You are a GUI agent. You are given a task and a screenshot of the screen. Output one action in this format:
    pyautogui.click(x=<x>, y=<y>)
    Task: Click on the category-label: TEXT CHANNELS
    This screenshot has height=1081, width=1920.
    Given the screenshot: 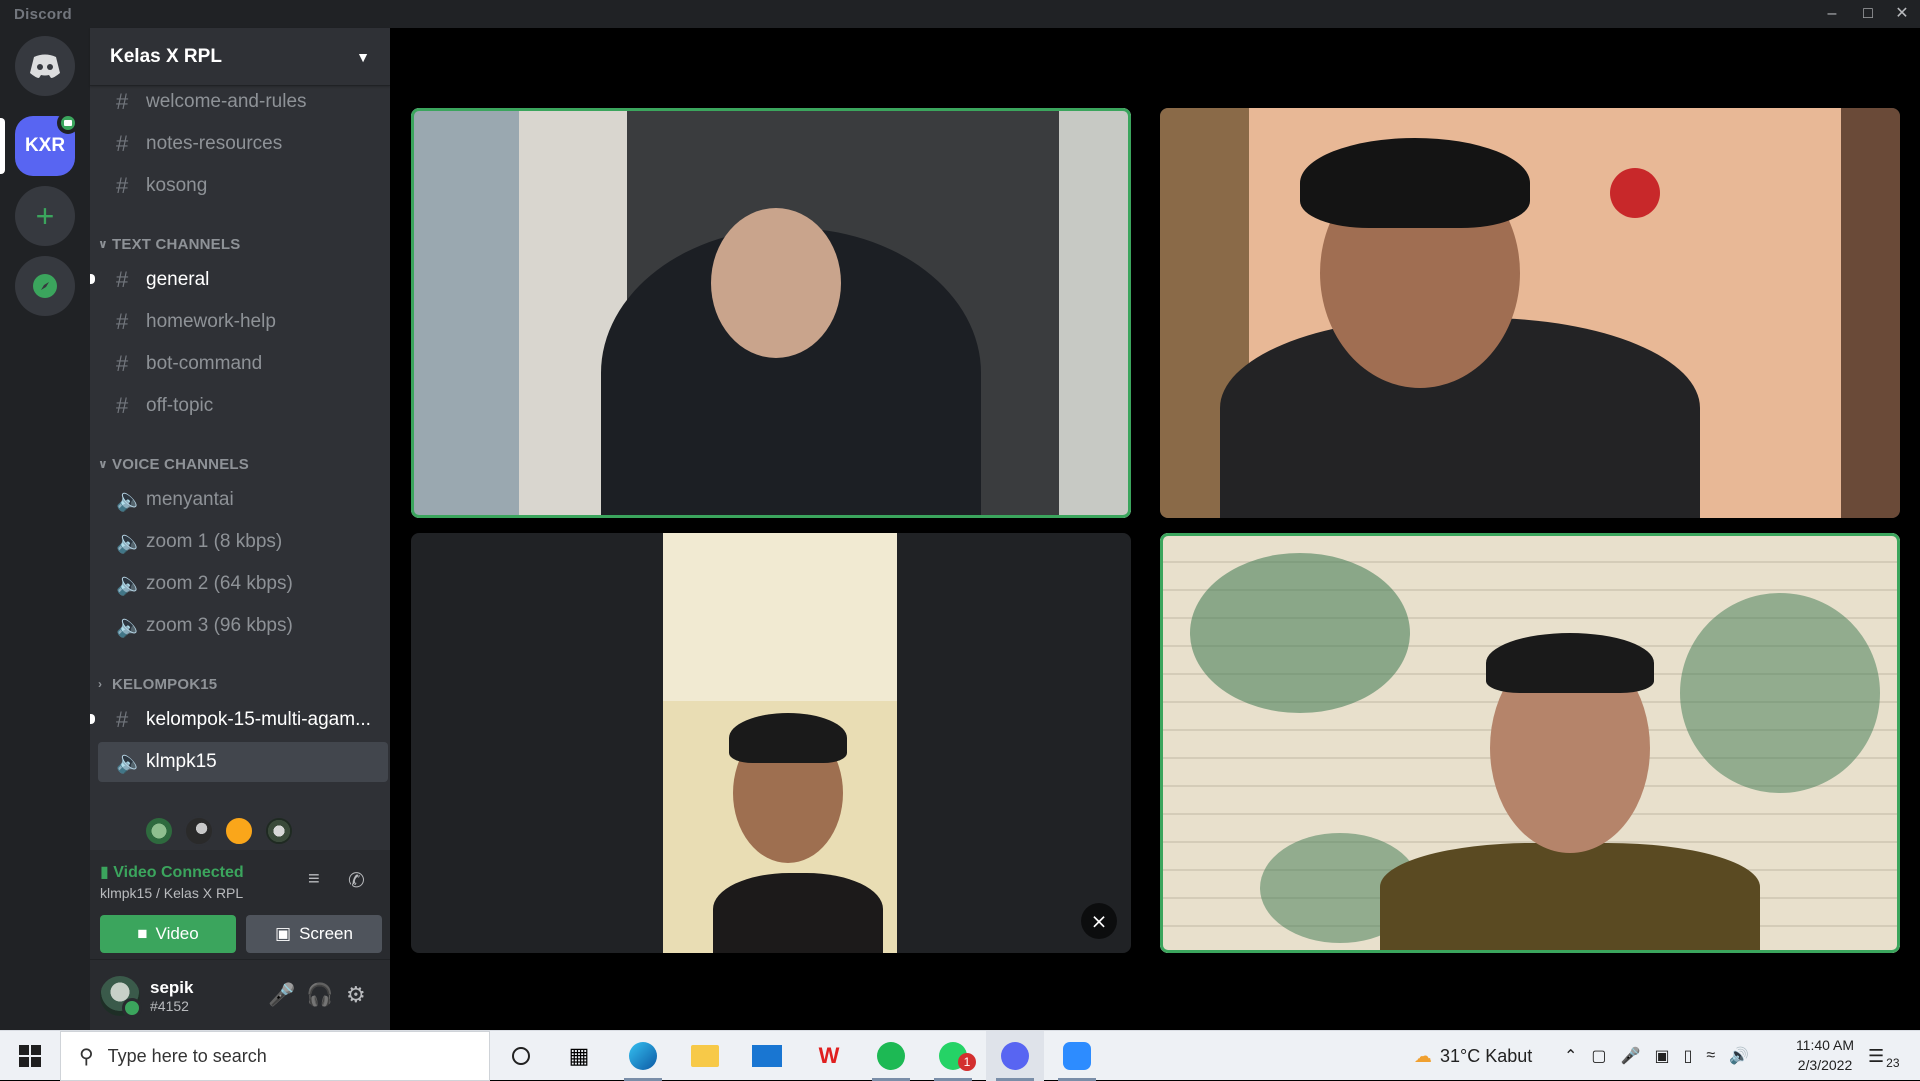 What is the action you would take?
    pyautogui.click(x=176, y=244)
    